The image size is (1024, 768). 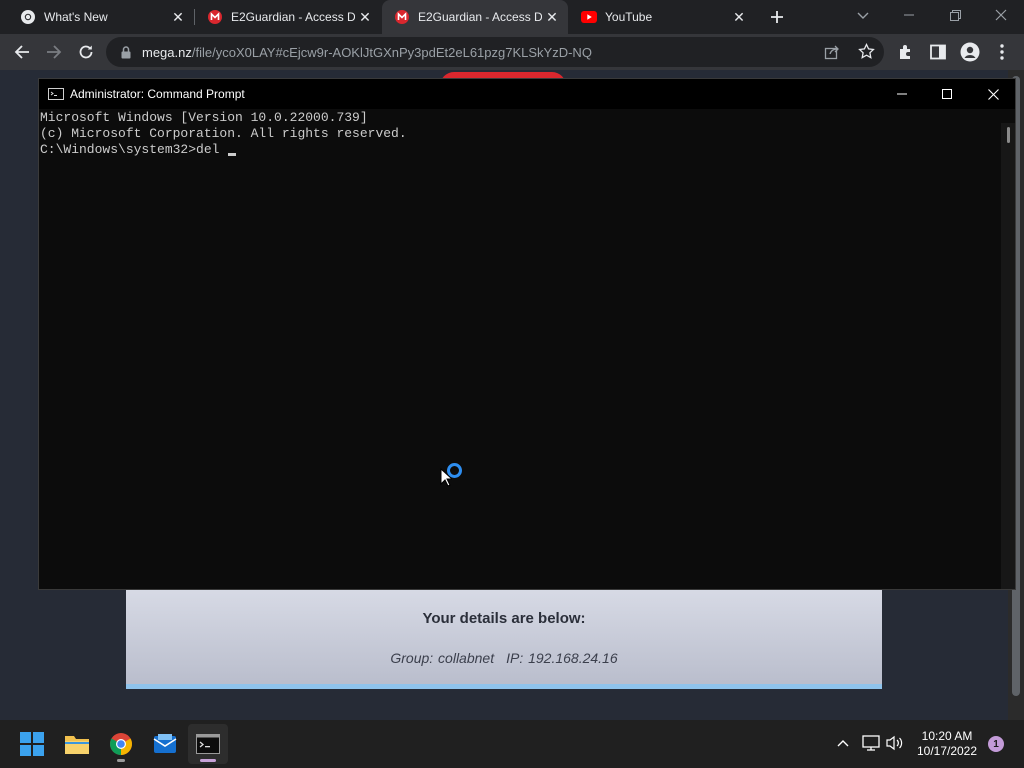 What do you see at coordinates (504, 686) in the screenshot?
I see `details-card-accent-bar` at bounding box center [504, 686].